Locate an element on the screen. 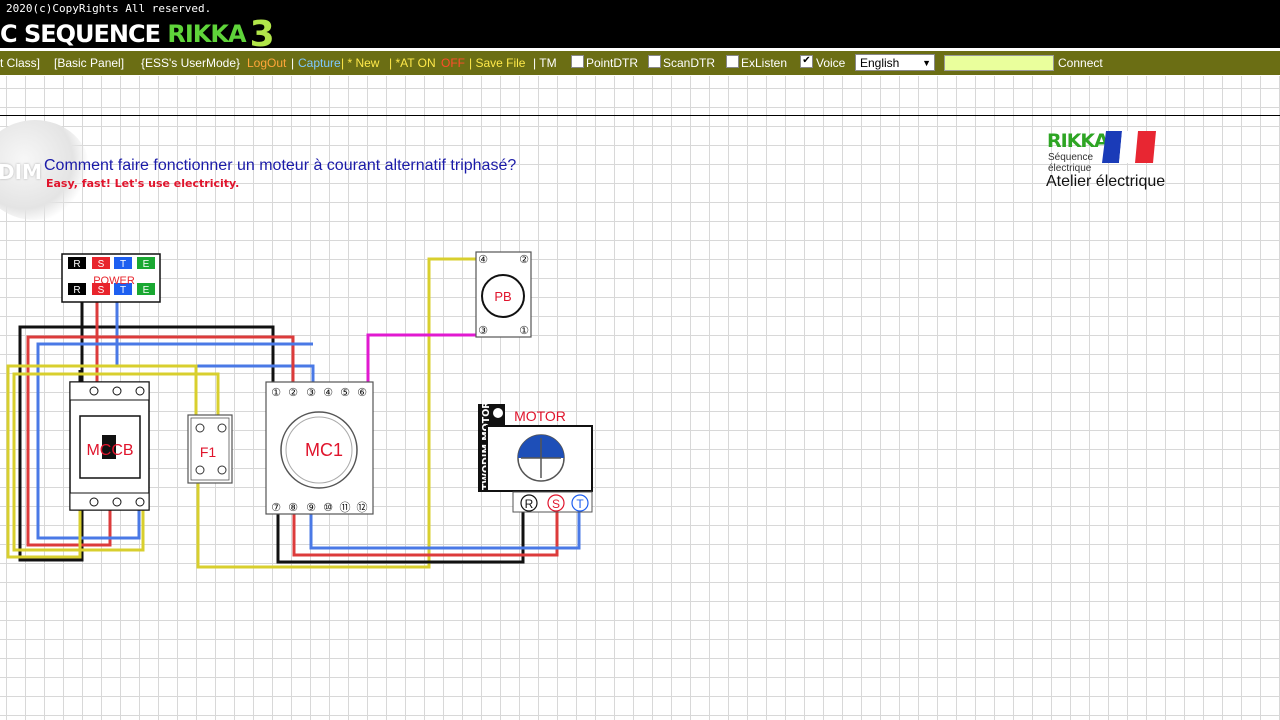 This screenshot has height=720, width=1280. mccb-breaker: MCCB is located at coordinates (109, 446).